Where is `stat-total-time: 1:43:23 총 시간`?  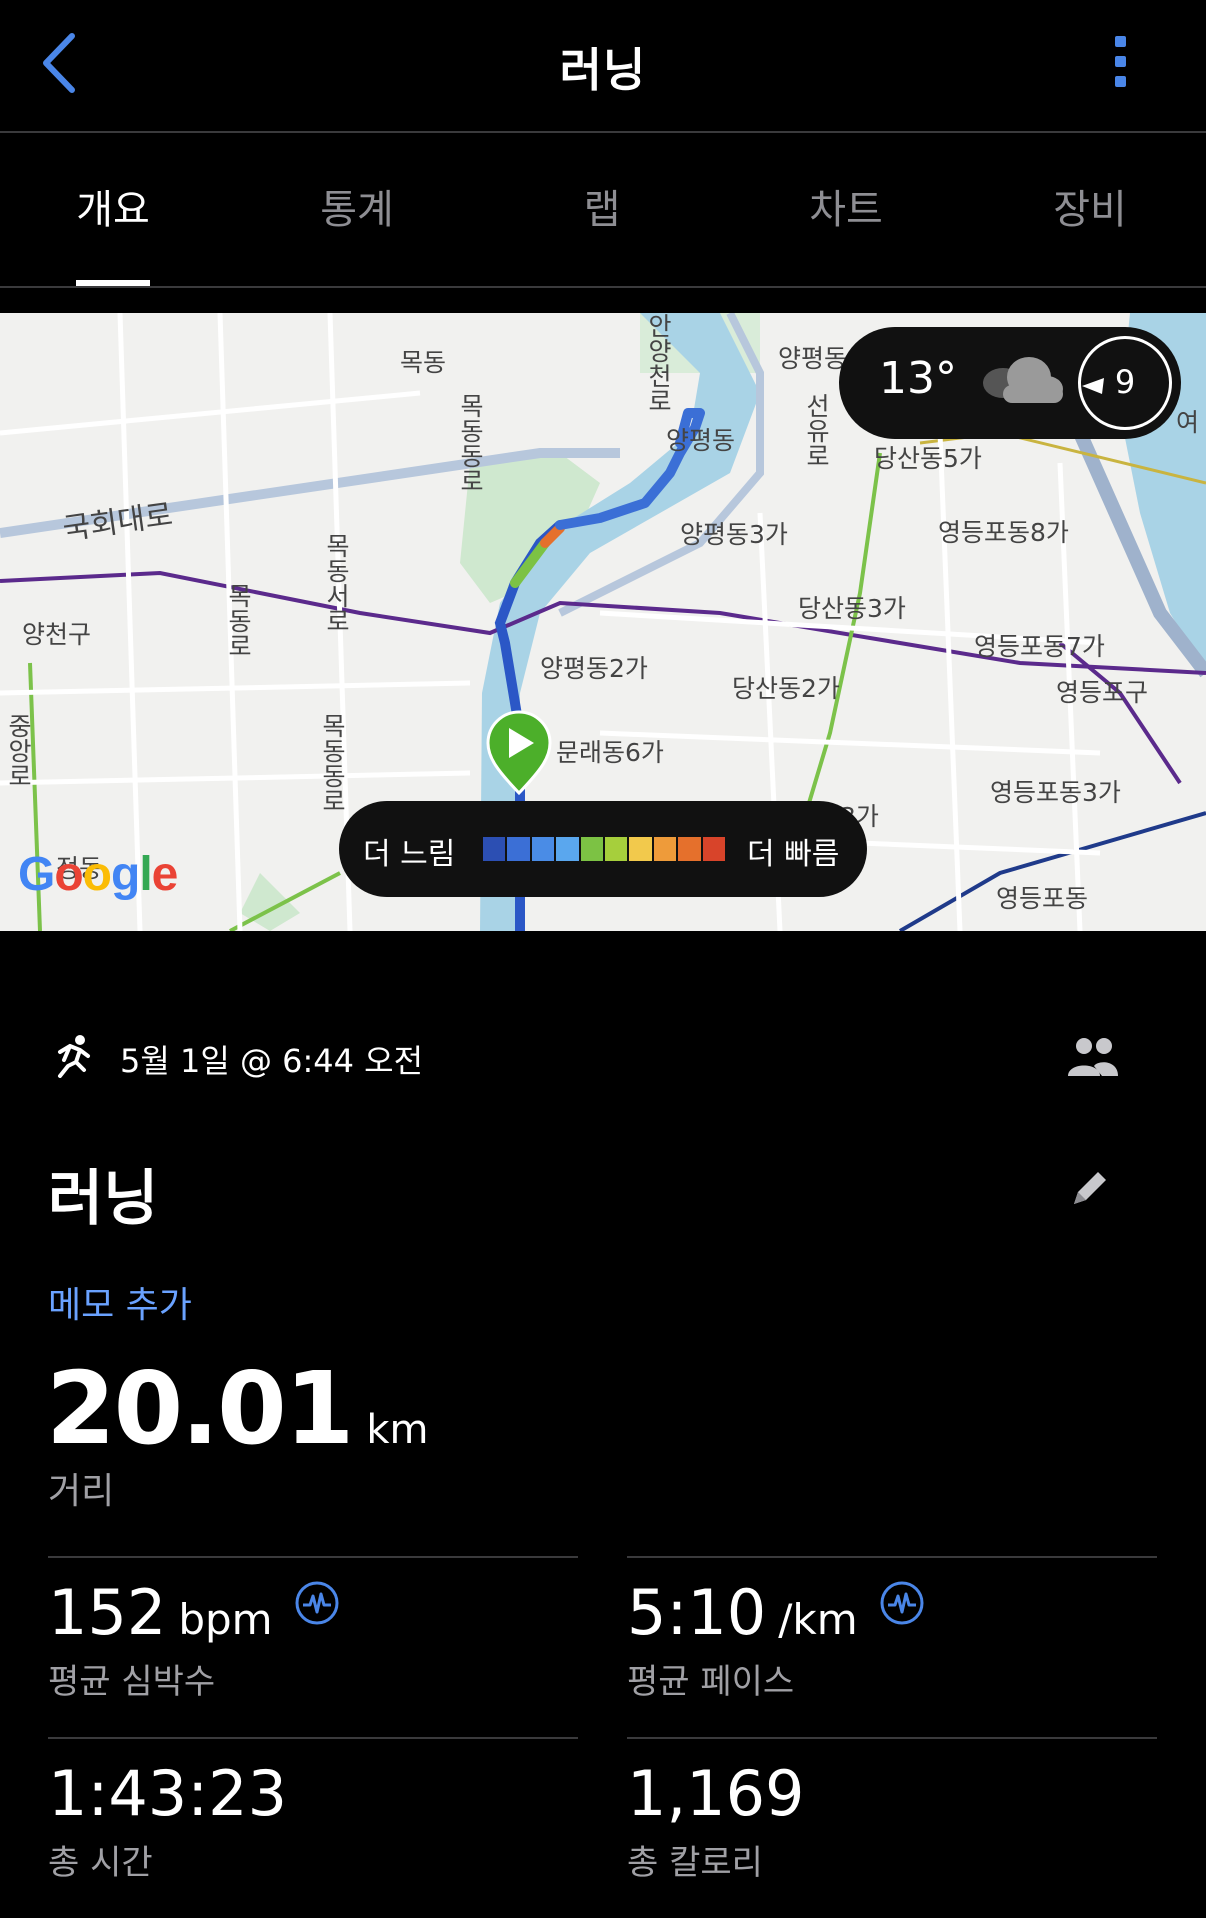
stat-total-time: 1:43:23 총 시간 is located at coordinates (313, 1822).